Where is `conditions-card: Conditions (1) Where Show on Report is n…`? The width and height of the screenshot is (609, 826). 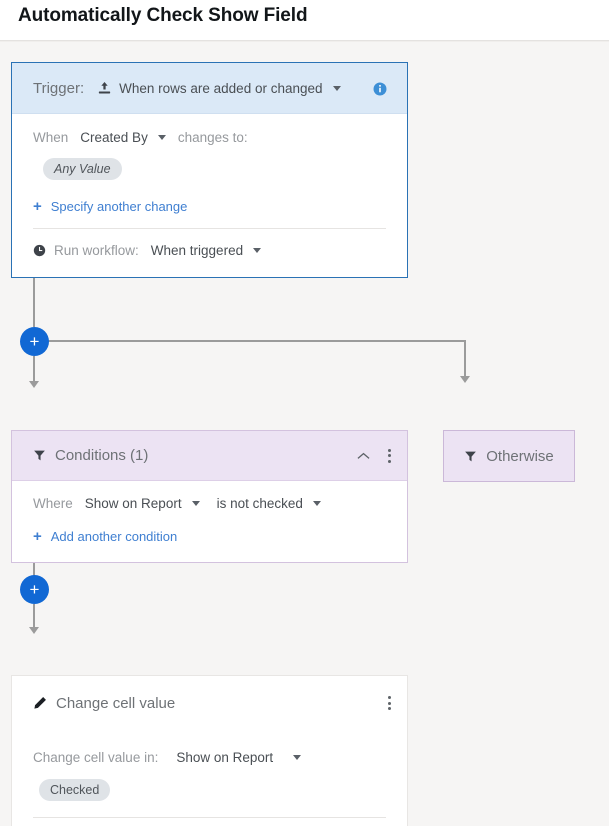 conditions-card: Conditions (1) Where Show on Report is n… is located at coordinates (209, 496).